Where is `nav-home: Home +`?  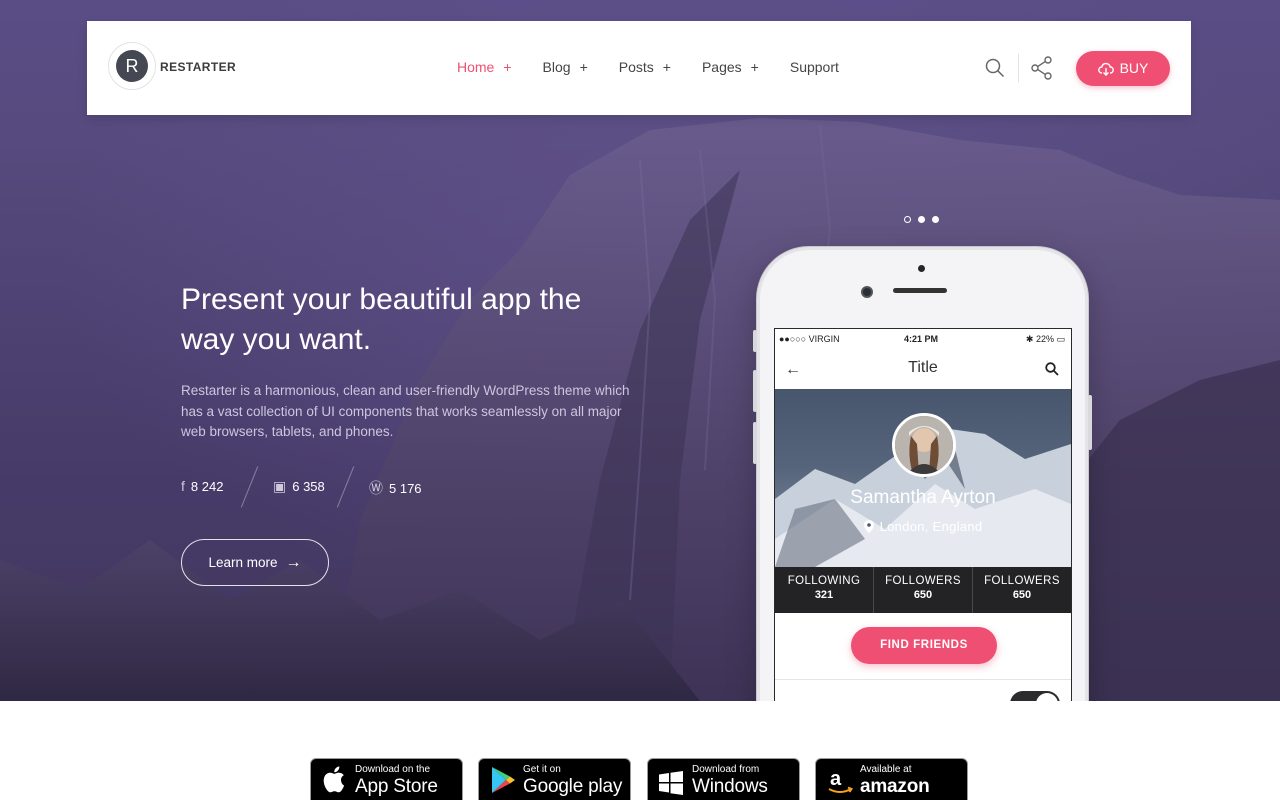
nav-home: Home + is located at coordinates (484, 67).